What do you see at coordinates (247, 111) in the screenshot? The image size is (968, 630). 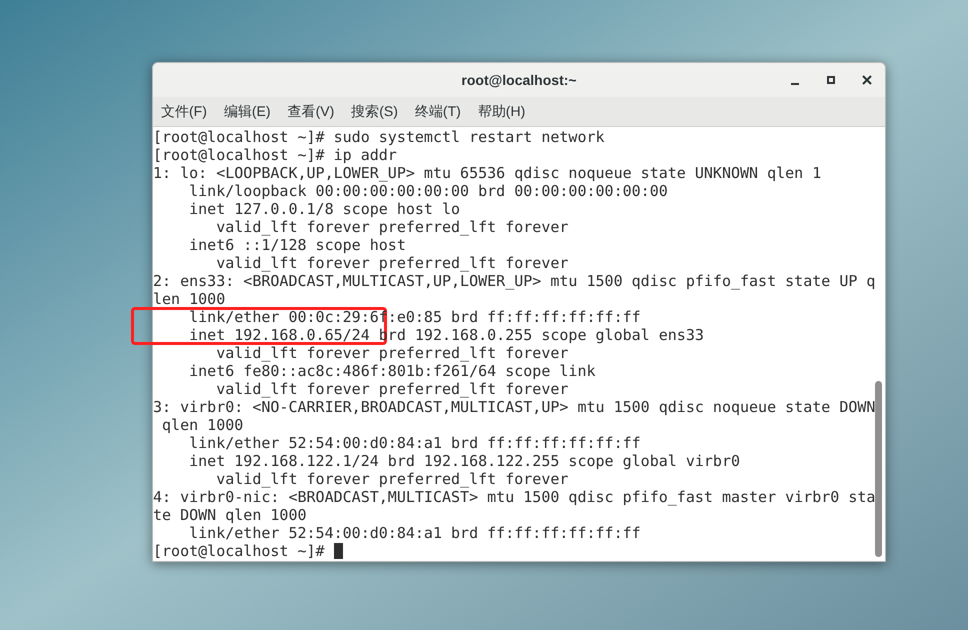 I see `menu-item: 编辑(E)` at bounding box center [247, 111].